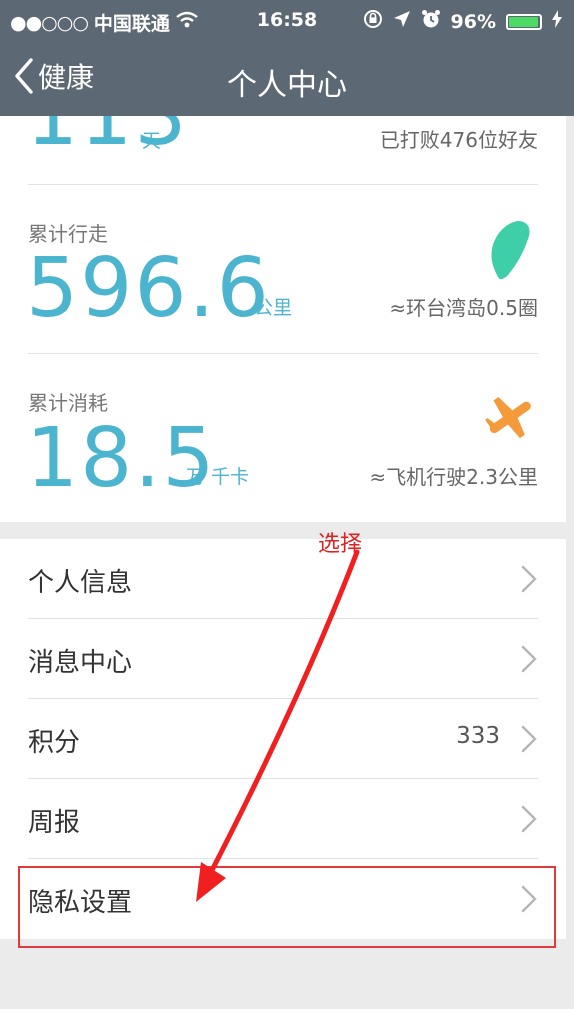 This screenshot has width=574, height=1009. What do you see at coordinates (431, 21) in the screenshot?
I see `alarm-icon` at bounding box center [431, 21].